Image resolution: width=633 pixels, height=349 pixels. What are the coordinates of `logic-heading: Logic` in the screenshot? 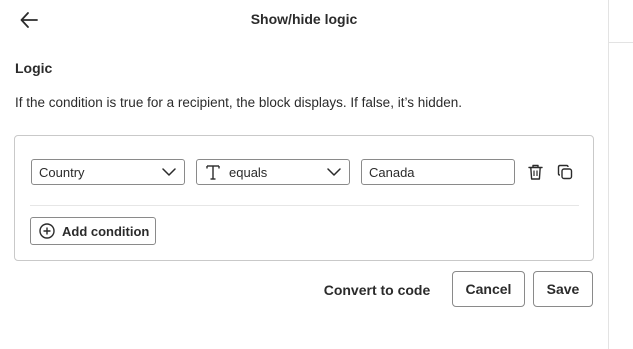 It's located at (34, 68).